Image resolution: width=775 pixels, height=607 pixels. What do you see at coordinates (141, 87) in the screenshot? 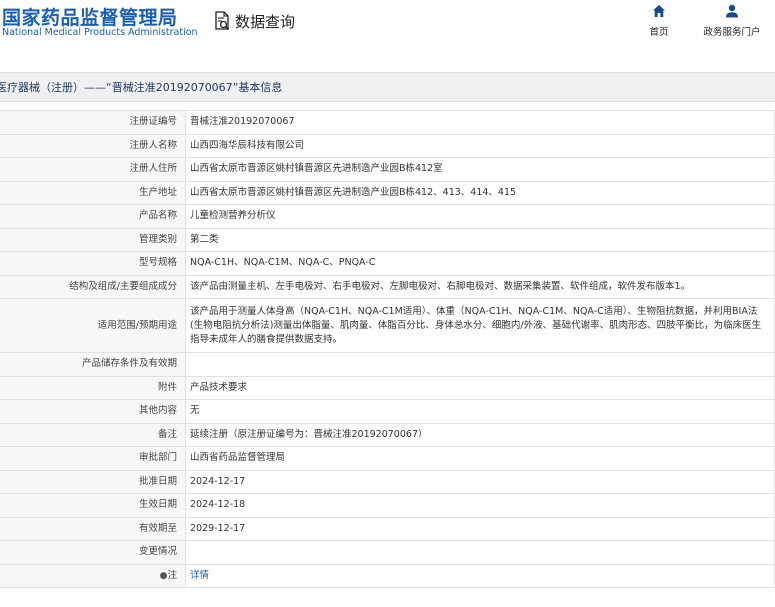
I see `record-title: 医疗器械（注册）——“晋械注准20192070067”基本信息` at bounding box center [141, 87].